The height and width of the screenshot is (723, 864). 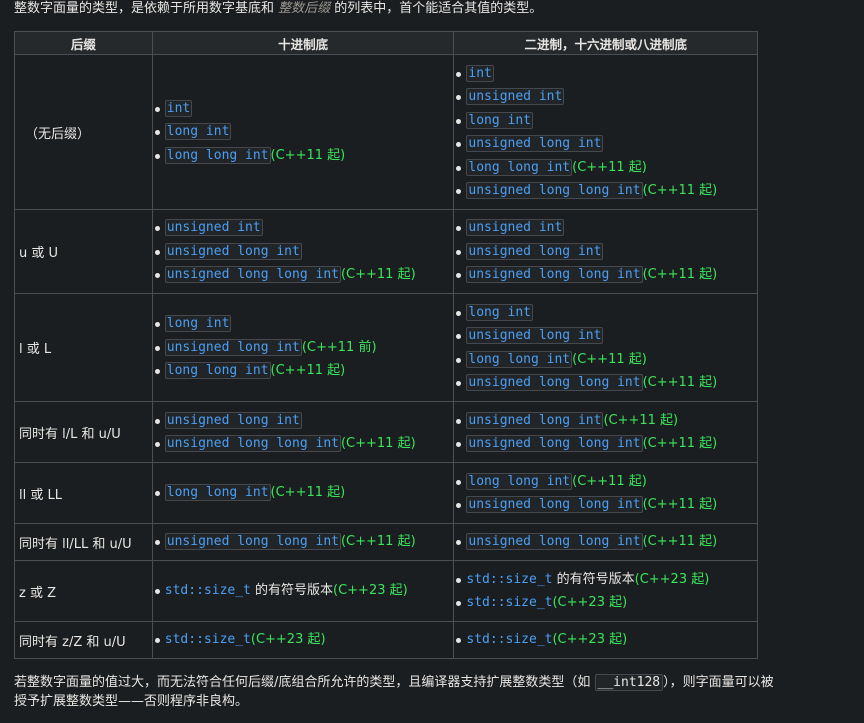 I want to click on list-item: std::size_t(C++23 起), so click(x=606, y=640).